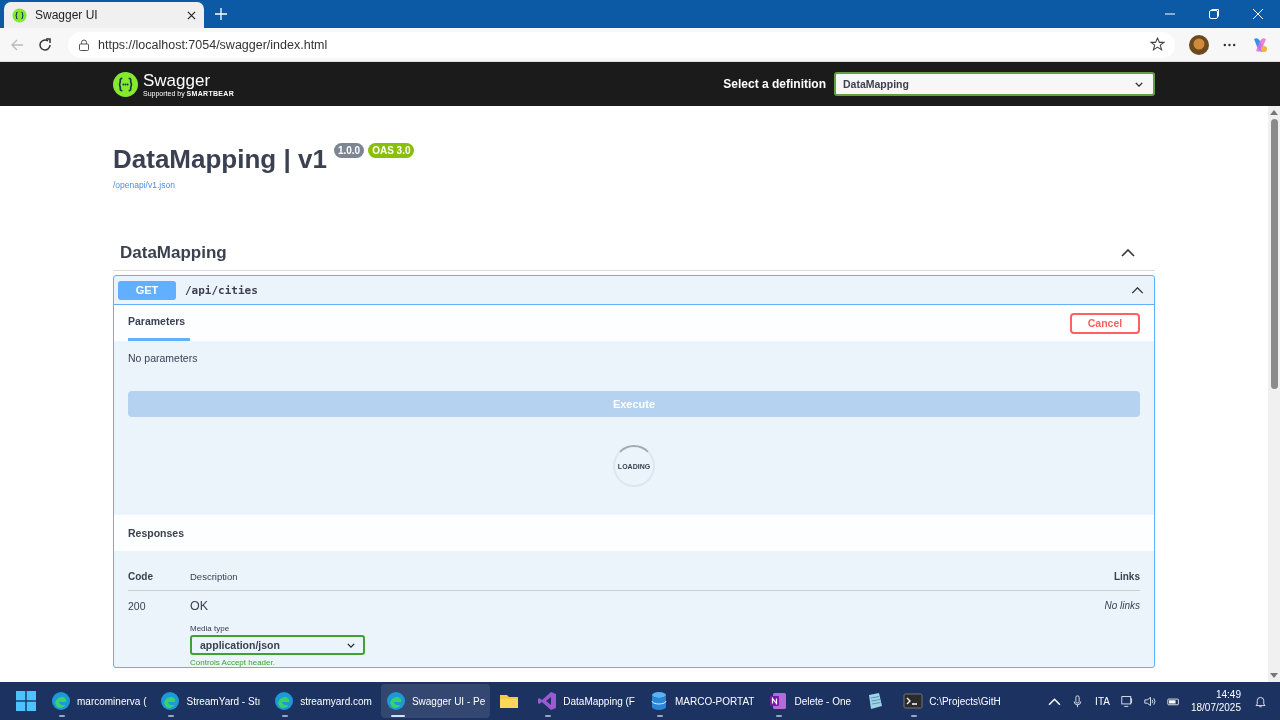 This screenshot has width=1280, height=720. What do you see at coordinates (200, 605) in the screenshot?
I see `response-description: OK` at bounding box center [200, 605].